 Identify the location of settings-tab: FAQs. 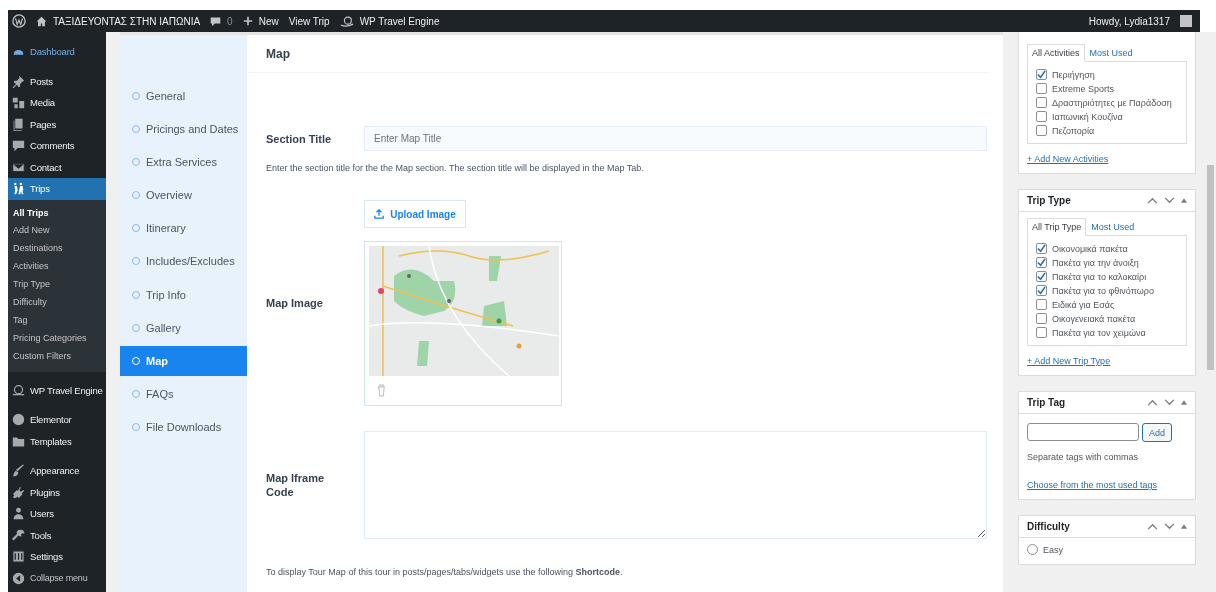
(183, 393).